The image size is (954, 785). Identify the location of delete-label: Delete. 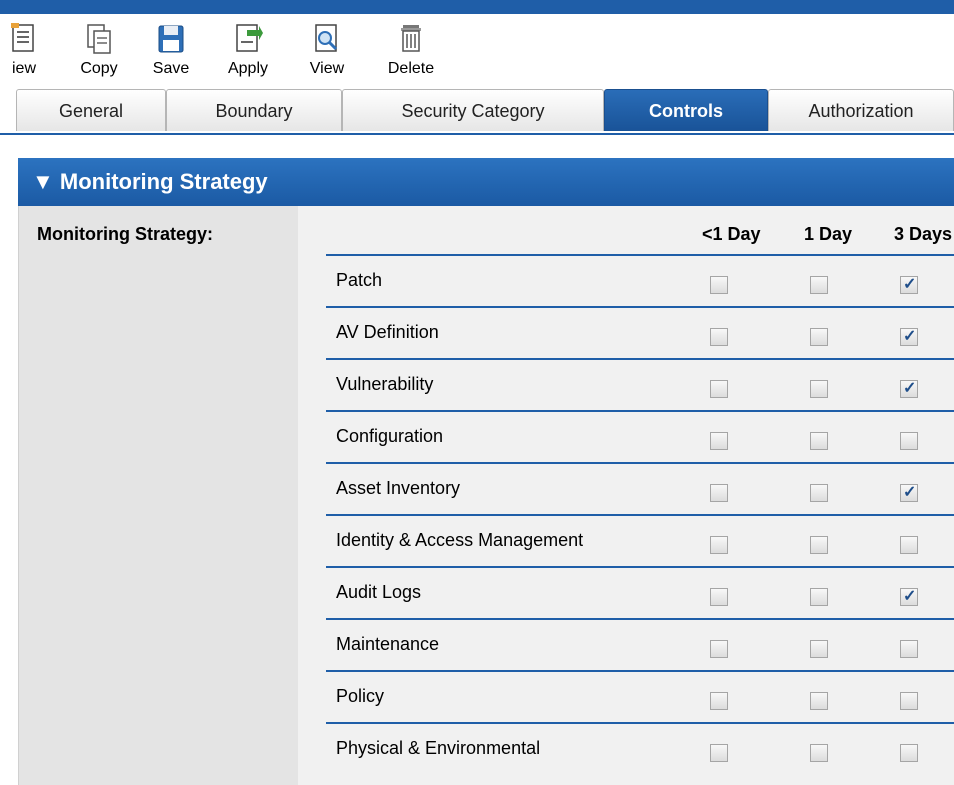
(411, 68).